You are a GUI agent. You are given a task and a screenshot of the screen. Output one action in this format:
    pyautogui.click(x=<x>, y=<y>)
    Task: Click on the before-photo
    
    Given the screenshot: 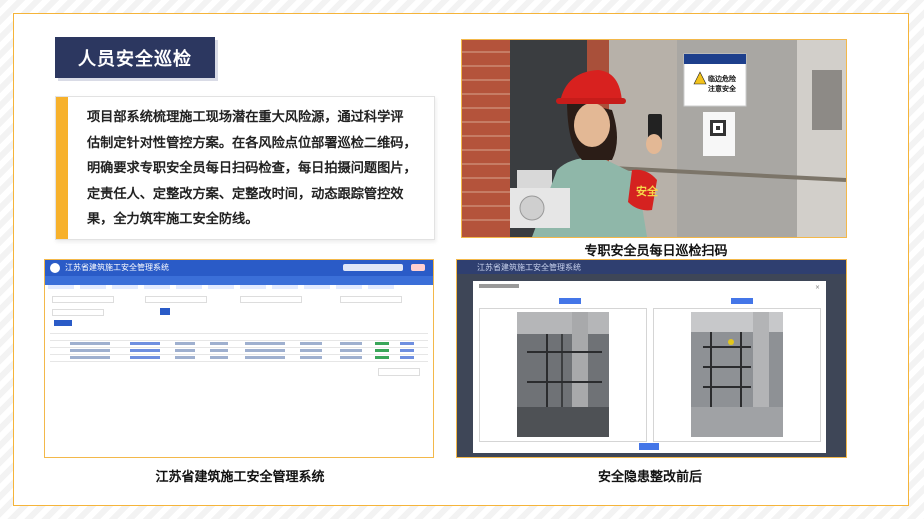 What is the action you would take?
    pyautogui.click(x=563, y=374)
    